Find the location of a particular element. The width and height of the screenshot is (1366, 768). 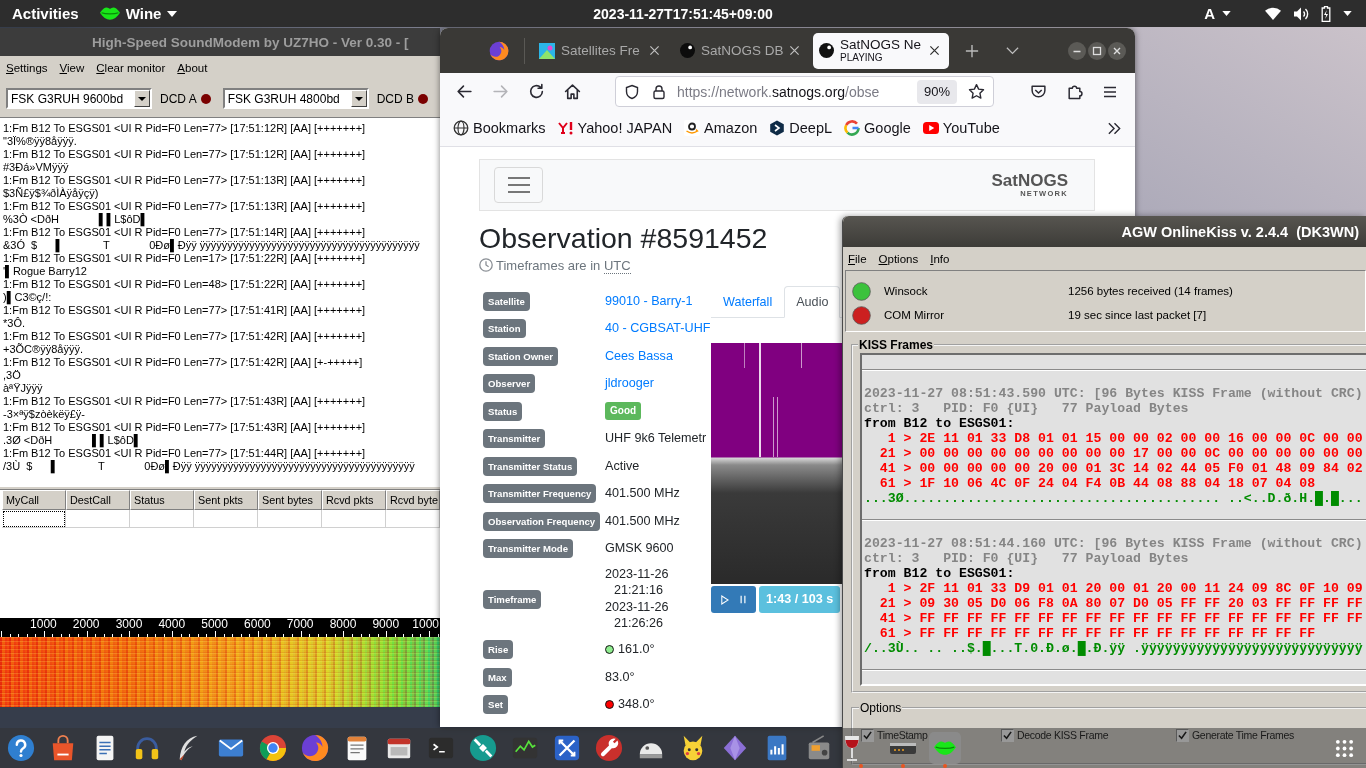

lock-icon is located at coordinates (659, 91).